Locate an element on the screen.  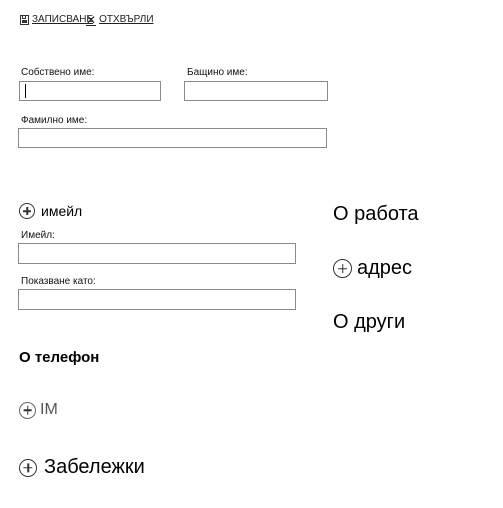
work-section-label: О работа is located at coordinates (376, 214).